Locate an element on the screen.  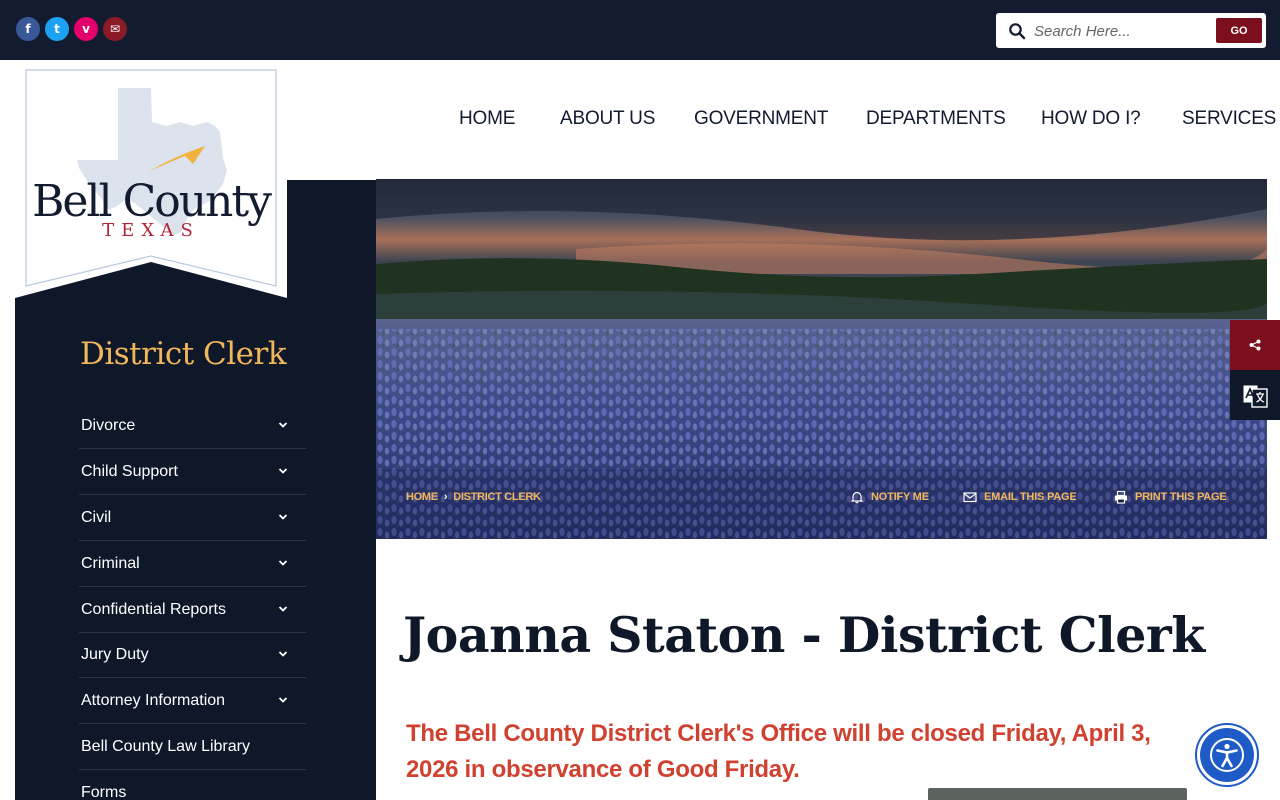
sidebar-item-label: Bell County Law Library is located at coordinates (165, 746).